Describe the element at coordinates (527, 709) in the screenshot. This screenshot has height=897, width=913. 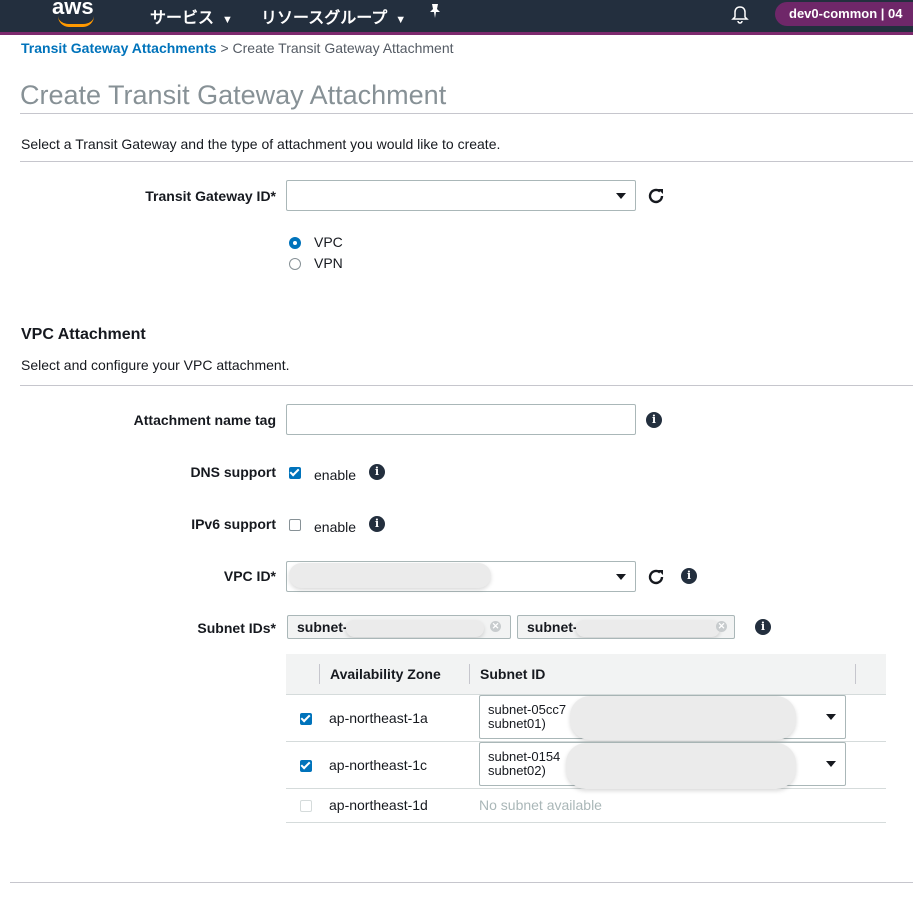
I see `subnet-id-text: subnet-05cc7` at that location.